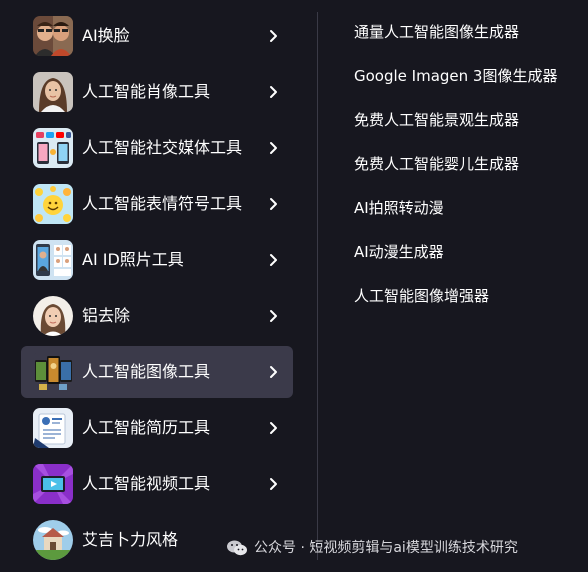 Image resolution: width=588 pixels, height=572 pixels. I want to click on submenu-item: AI动漫生成器, so click(470, 252).